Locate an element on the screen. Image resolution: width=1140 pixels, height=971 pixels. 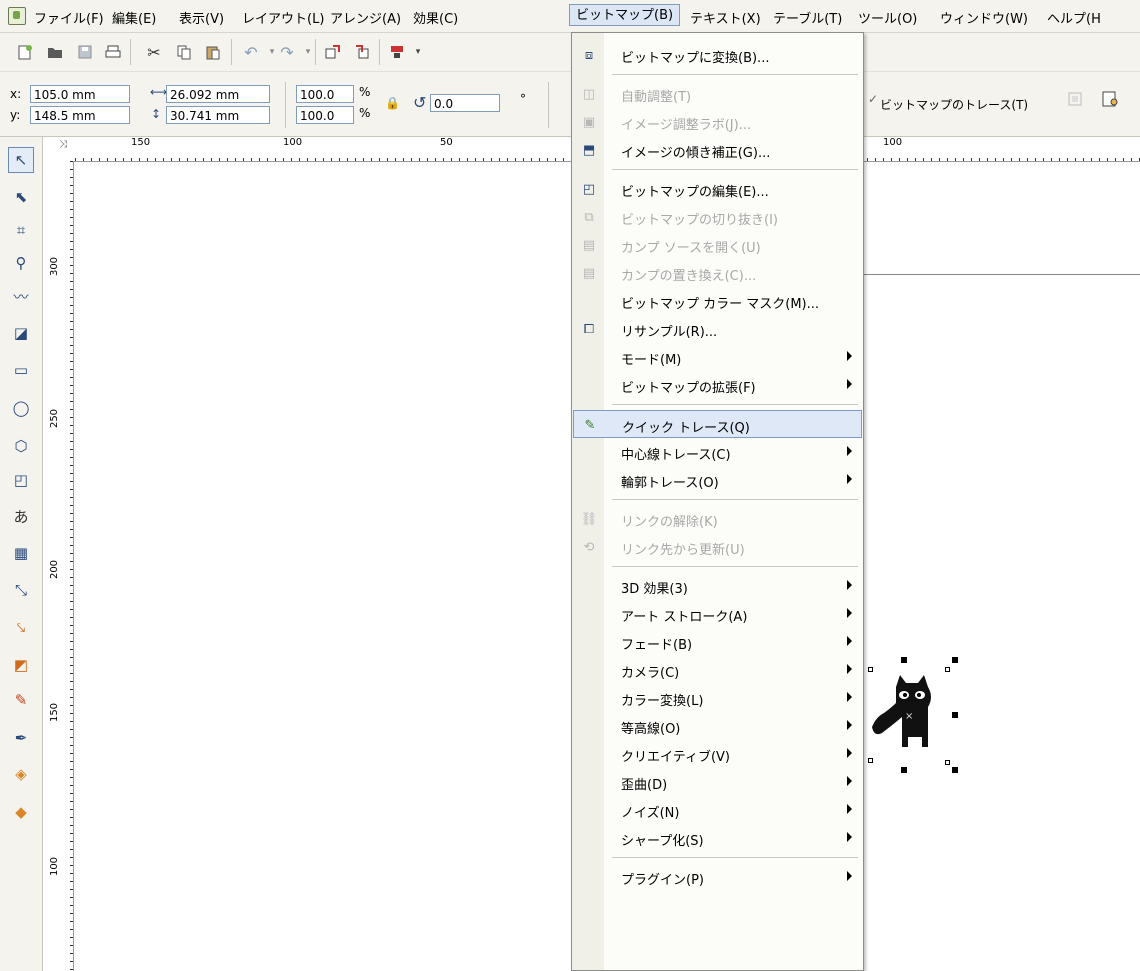
dimension-tool-icon: ⤡ is located at coordinates (21, 590).